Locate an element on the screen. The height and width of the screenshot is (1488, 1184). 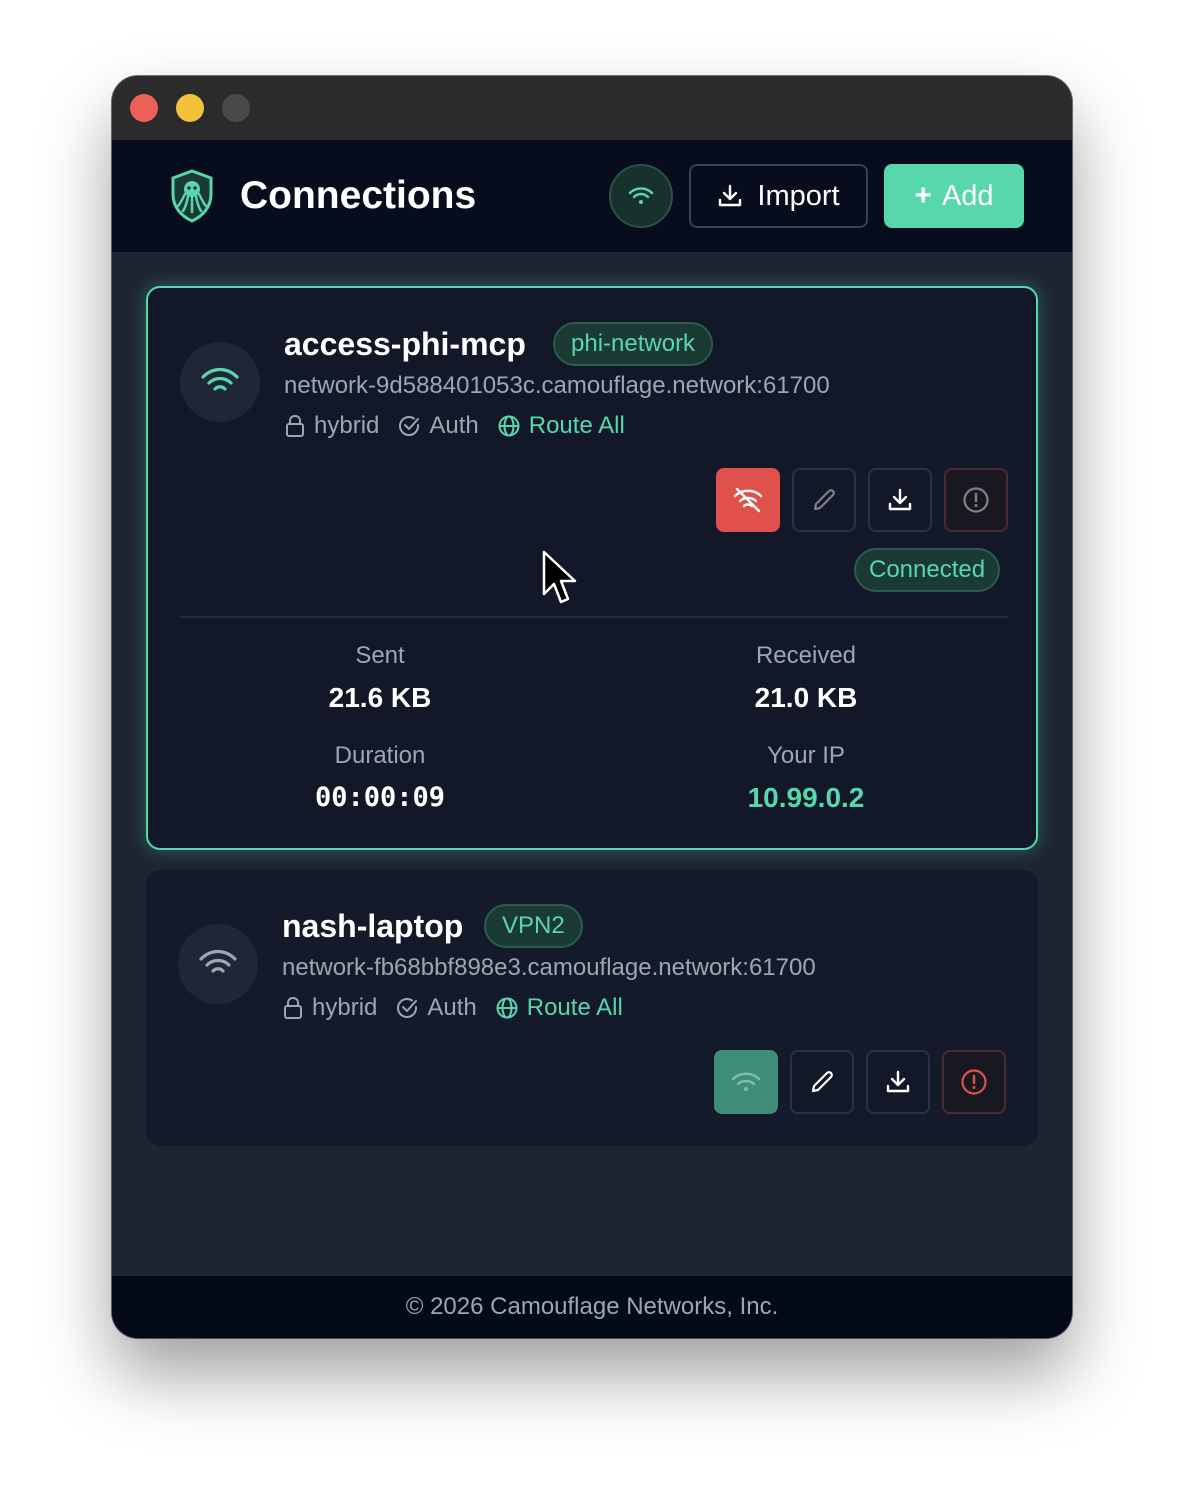
add-connection-button: + Add is located at coordinates (954, 196).